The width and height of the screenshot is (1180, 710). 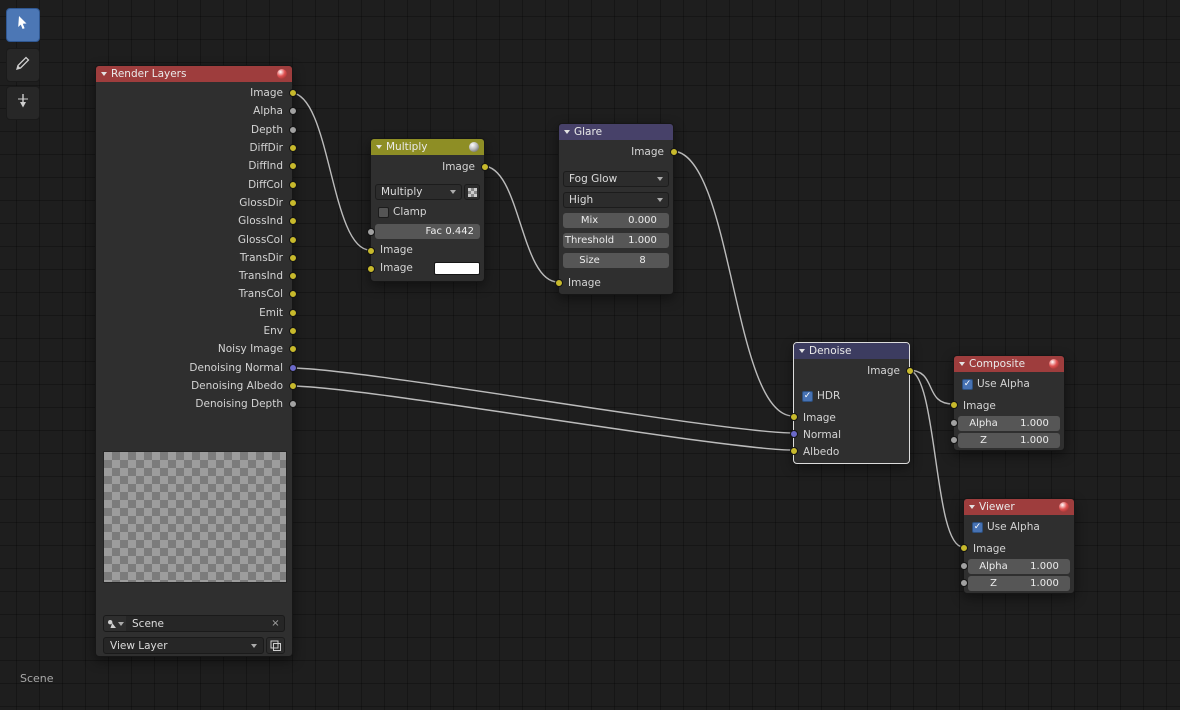 I want to click on denoise-header: Denoise, so click(x=851, y=351).